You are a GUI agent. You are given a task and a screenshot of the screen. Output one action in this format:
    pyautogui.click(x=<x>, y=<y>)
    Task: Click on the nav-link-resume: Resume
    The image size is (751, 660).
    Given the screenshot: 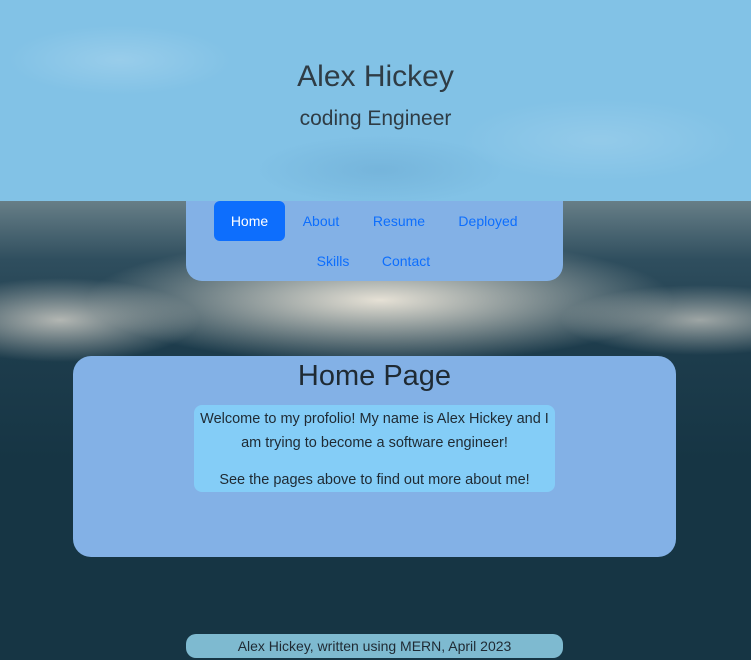 What is the action you would take?
    pyautogui.click(x=399, y=221)
    